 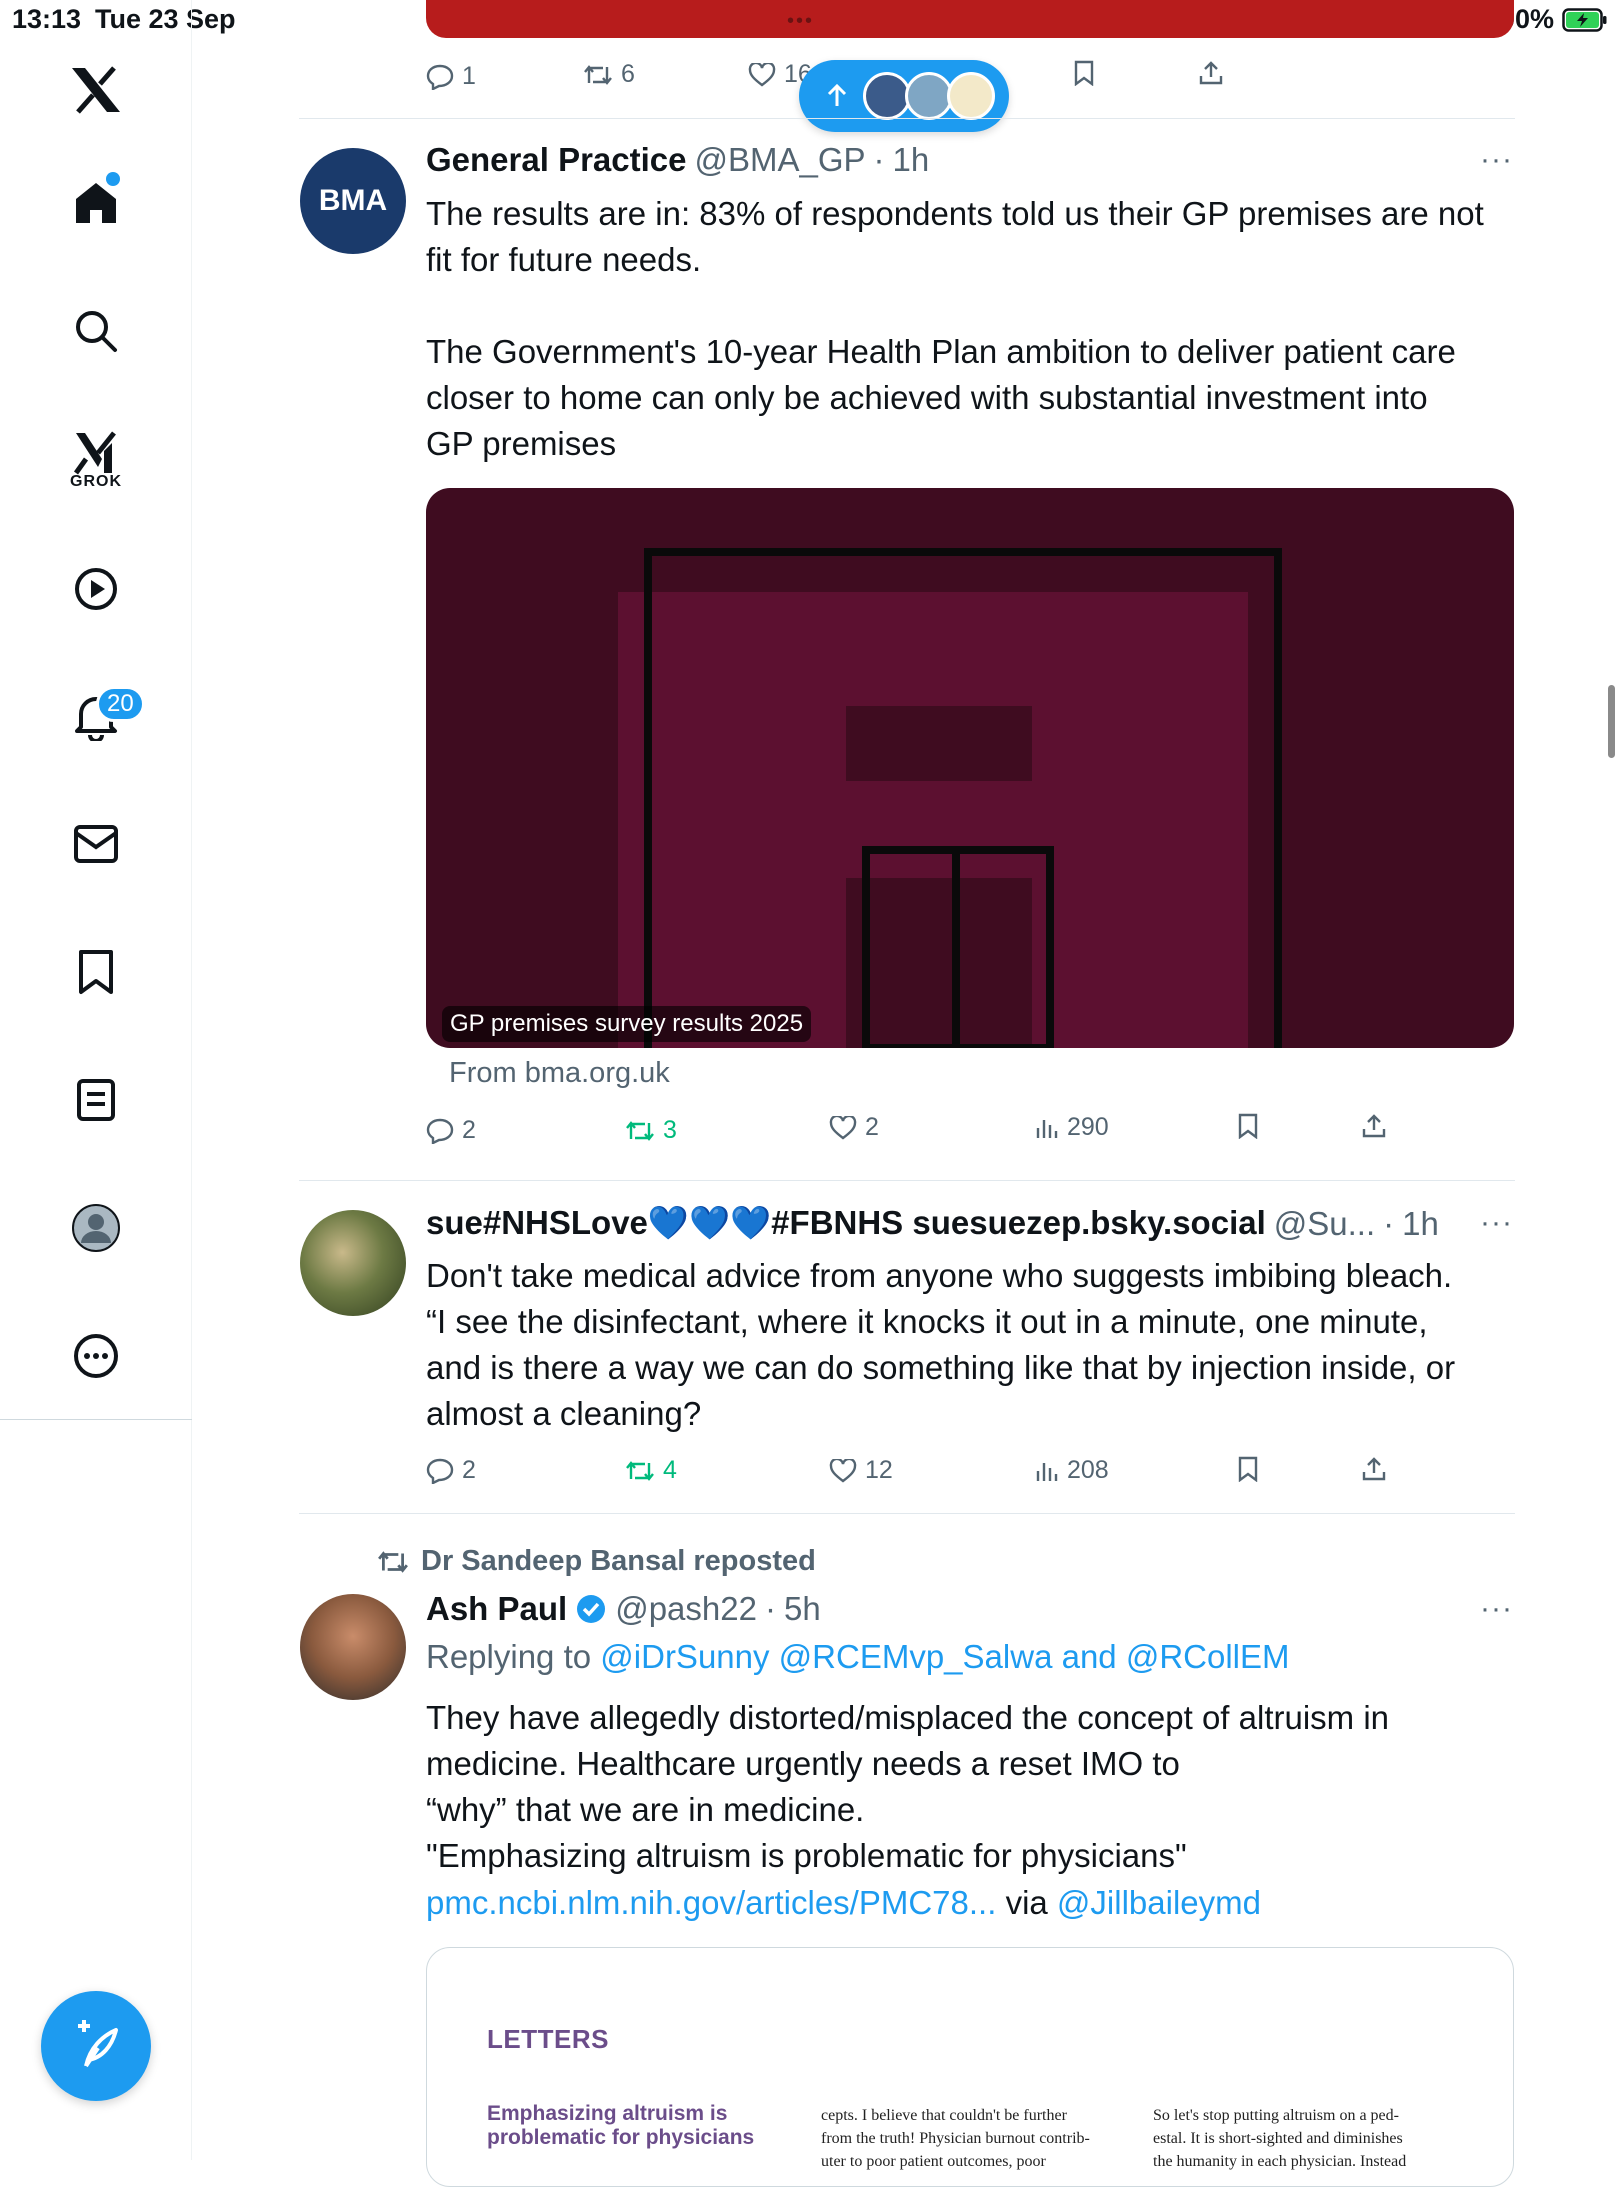 I want to click on previous-tweet-media, so click(x=970, y=19).